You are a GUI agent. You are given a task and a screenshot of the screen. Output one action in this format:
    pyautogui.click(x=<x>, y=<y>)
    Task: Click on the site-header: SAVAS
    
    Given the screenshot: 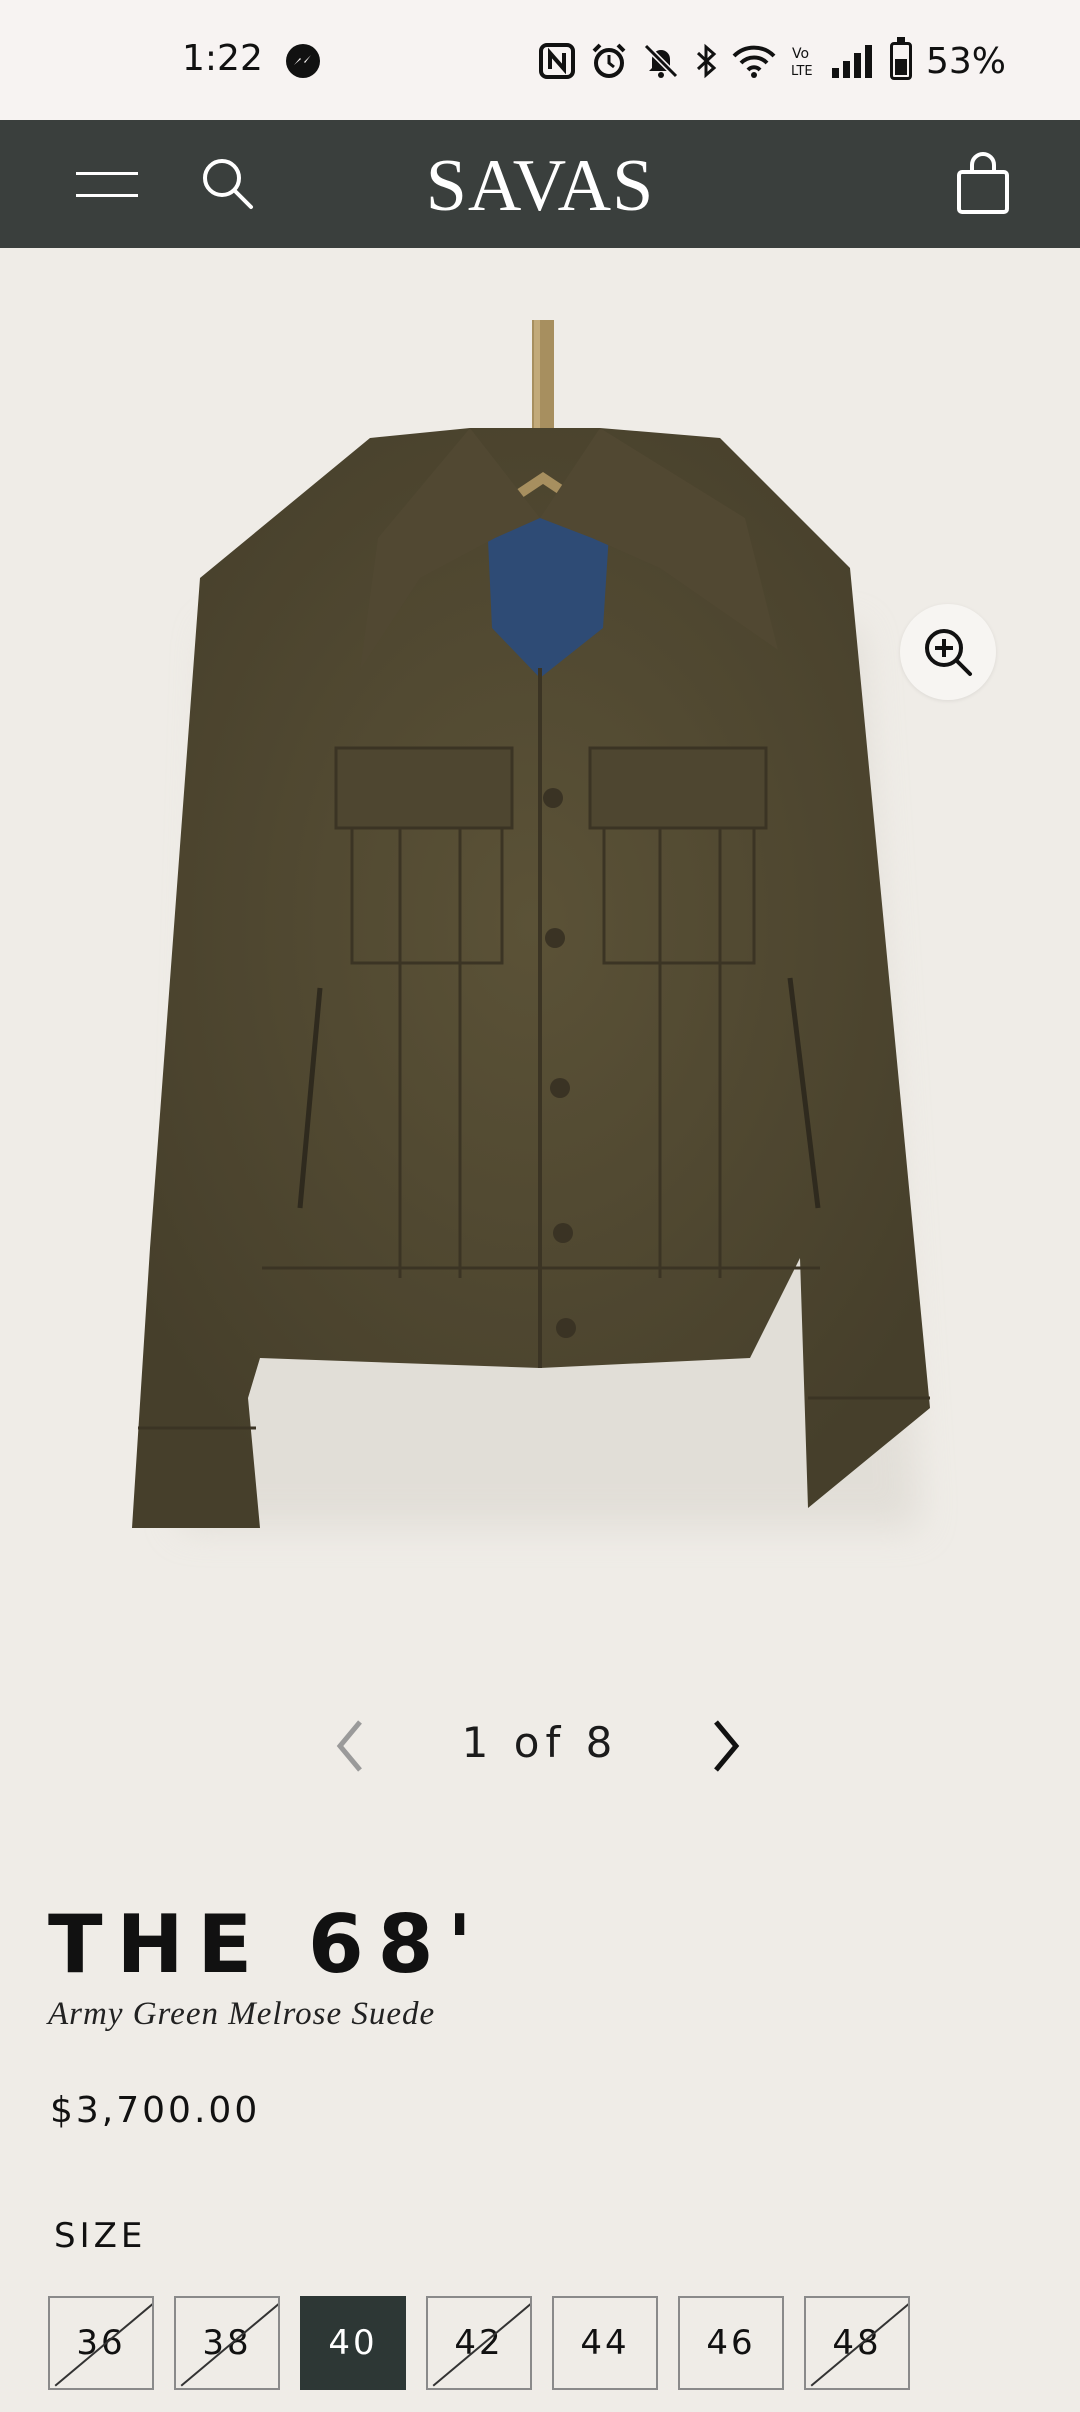 What is the action you would take?
    pyautogui.click(x=540, y=184)
    